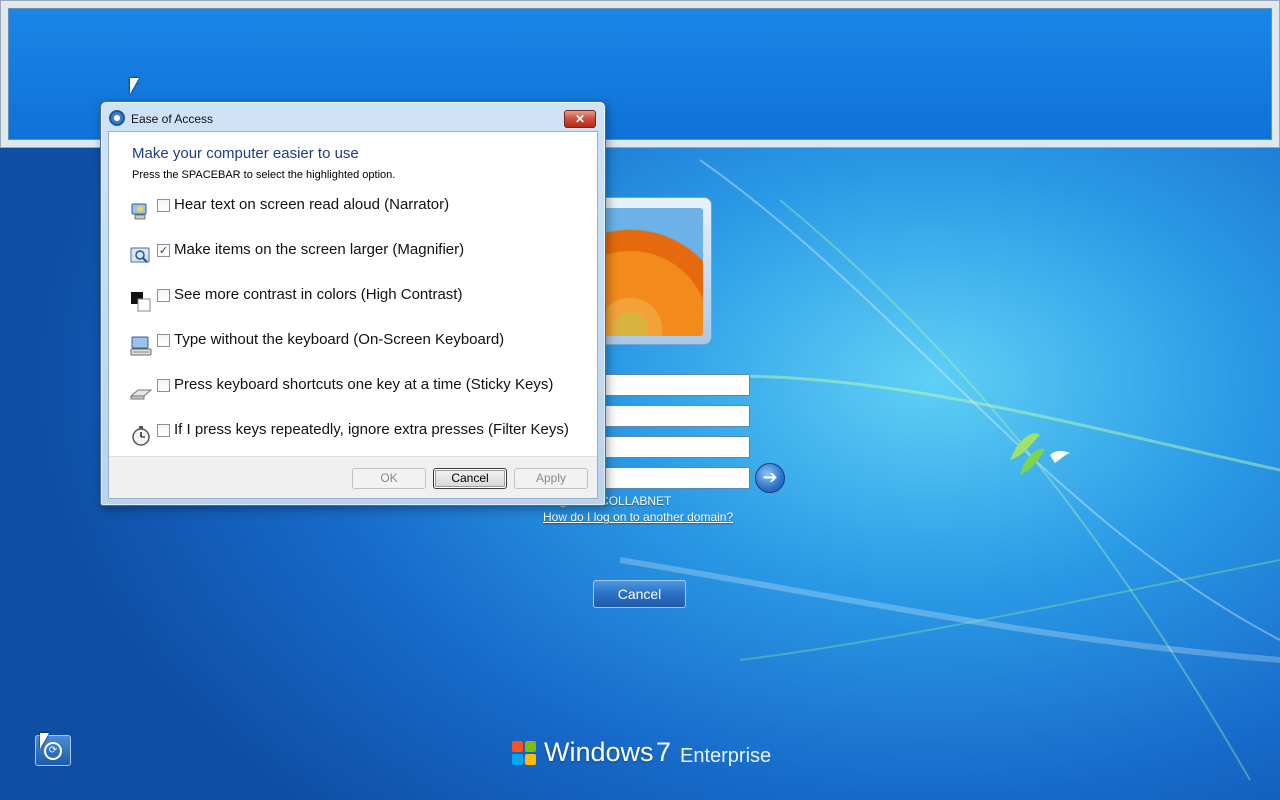  What do you see at coordinates (141, 436) in the screenshot?
I see `stopwatch-icon` at bounding box center [141, 436].